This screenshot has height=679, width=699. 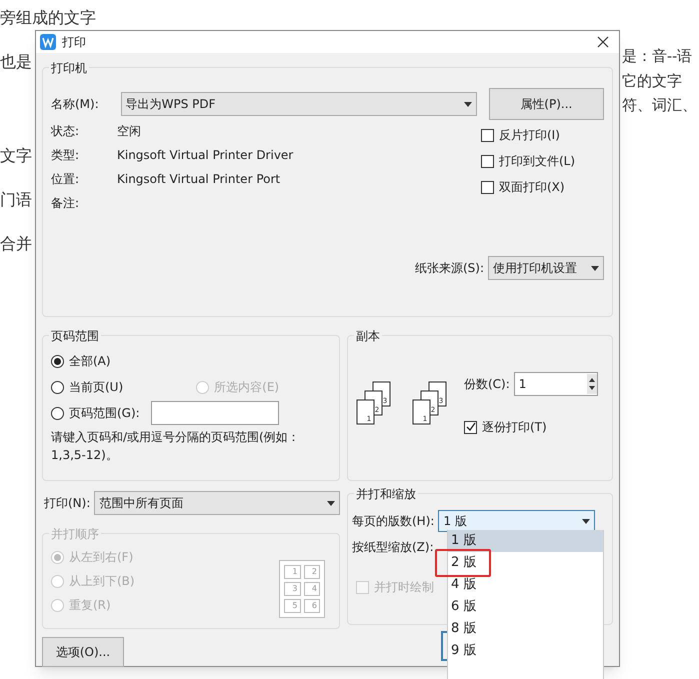 What do you see at coordinates (65, 155) in the screenshot?
I see `info-label: 类型:` at bounding box center [65, 155].